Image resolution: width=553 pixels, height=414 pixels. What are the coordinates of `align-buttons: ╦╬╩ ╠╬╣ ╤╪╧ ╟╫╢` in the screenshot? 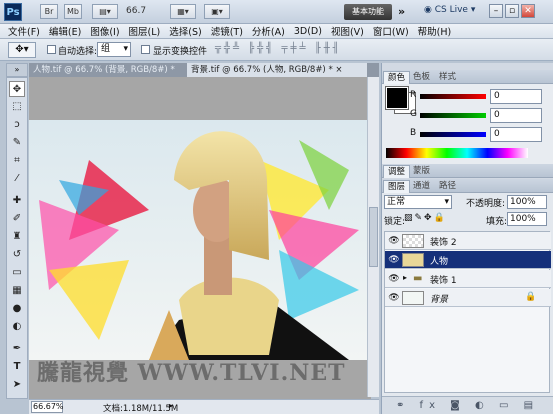 It's located at (278, 48).